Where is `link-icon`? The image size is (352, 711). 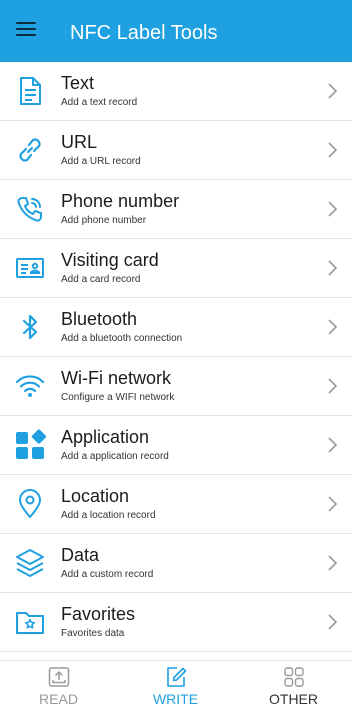 link-icon is located at coordinates (30, 150).